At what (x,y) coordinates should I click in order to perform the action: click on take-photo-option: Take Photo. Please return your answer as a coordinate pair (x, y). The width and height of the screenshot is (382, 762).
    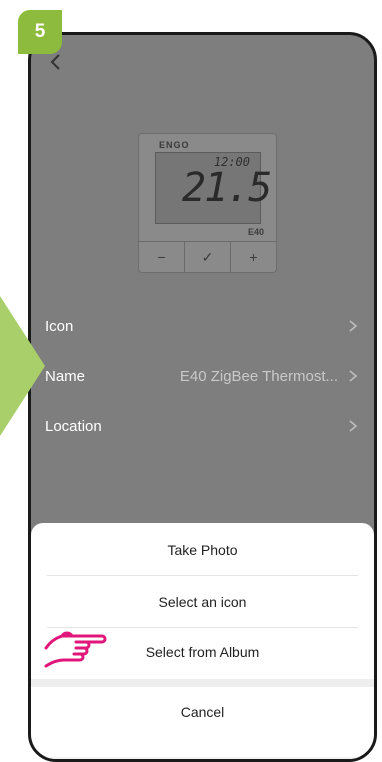
    Looking at the image, I should click on (202, 550).